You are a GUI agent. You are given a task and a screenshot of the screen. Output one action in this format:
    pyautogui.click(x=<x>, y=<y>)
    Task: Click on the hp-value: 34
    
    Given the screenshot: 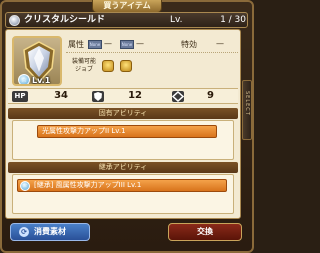 What is the action you would take?
    pyautogui.click(x=61, y=95)
    